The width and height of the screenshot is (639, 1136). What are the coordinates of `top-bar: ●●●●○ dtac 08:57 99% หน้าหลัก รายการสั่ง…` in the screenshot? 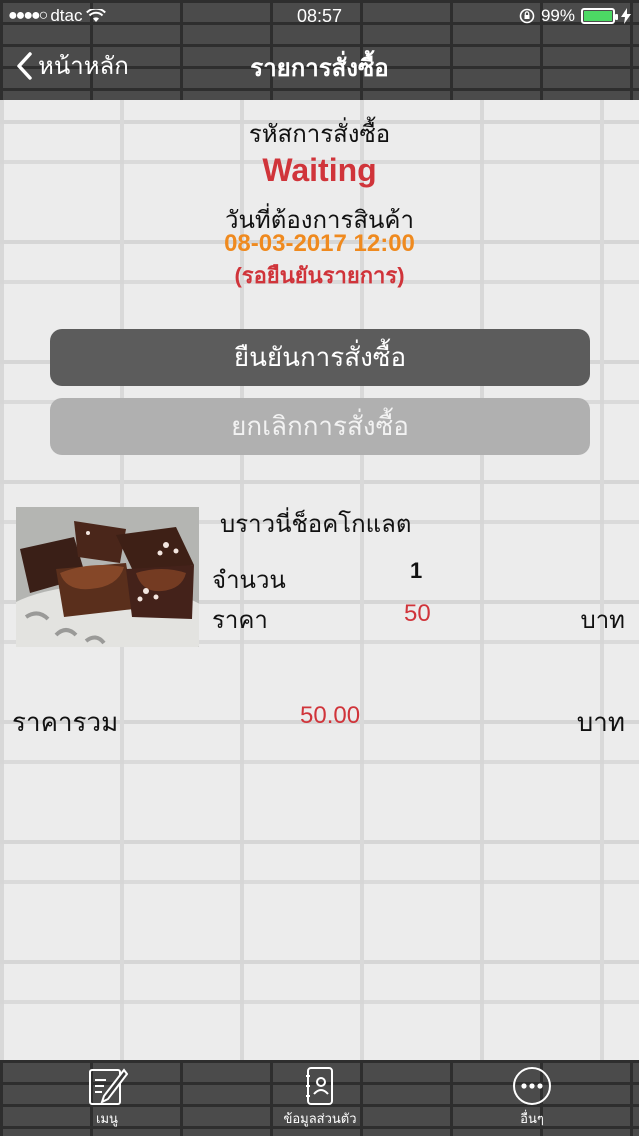 It's located at (319, 50).